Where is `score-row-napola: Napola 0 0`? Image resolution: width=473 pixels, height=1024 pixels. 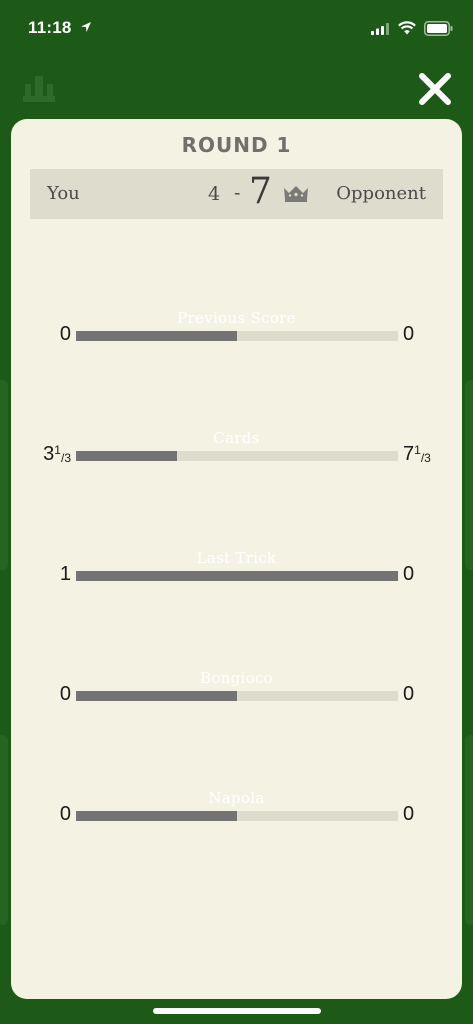
score-row-napola: Napola 0 0 is located at coordinates (236, 819).